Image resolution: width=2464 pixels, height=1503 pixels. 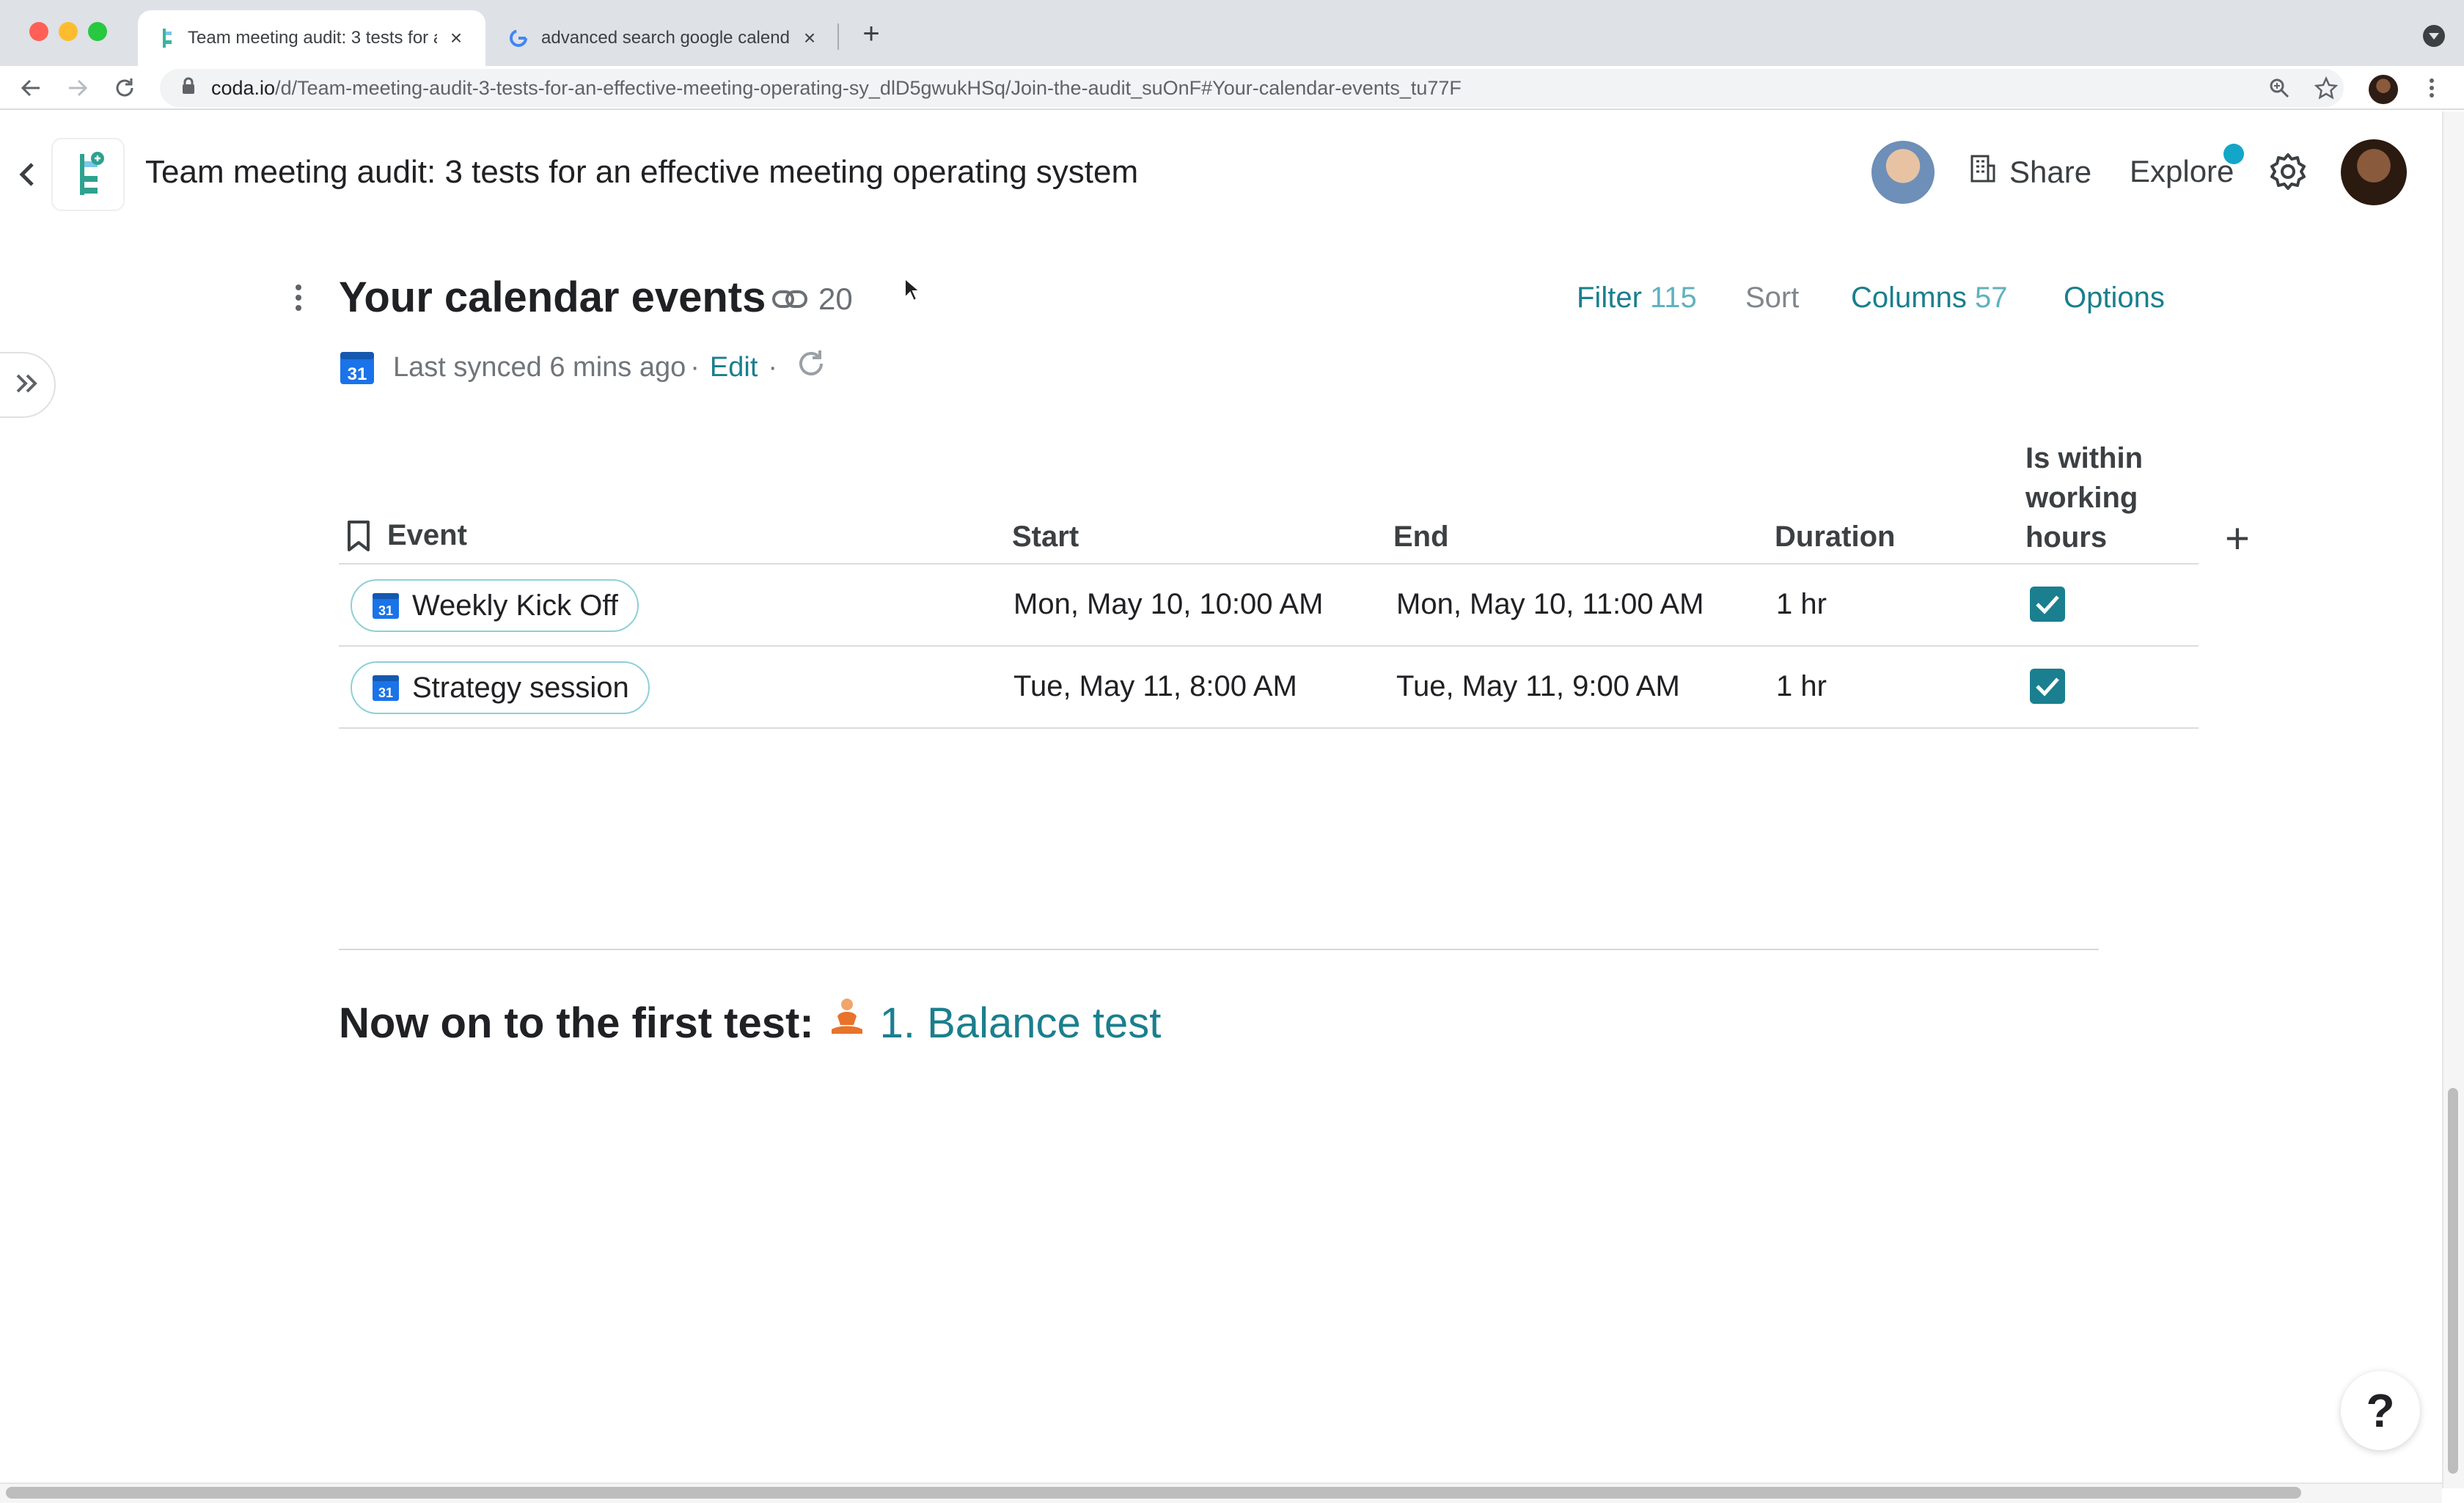 I want to click on browser-tab-google: advanced search google calendar ×, so click(x=665, y=38).